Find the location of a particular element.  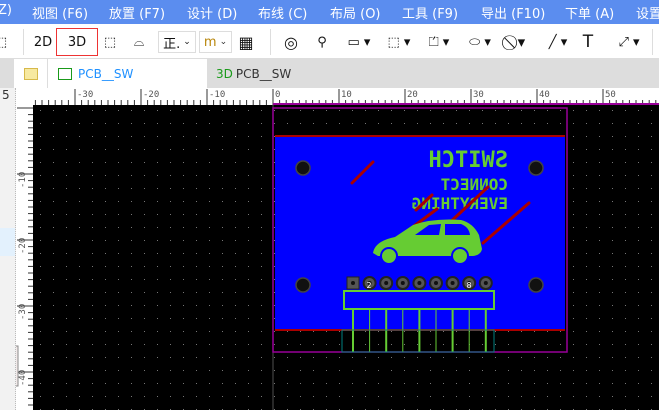

zoom-select-icon: ⬚ is located at coordinates (110, 42).